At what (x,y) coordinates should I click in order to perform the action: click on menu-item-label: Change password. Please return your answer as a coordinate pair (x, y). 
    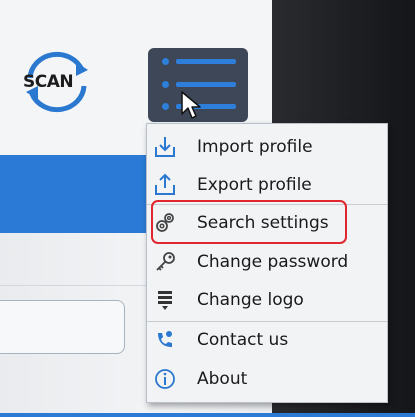
    Looking at the image, I should click on (273, 262).